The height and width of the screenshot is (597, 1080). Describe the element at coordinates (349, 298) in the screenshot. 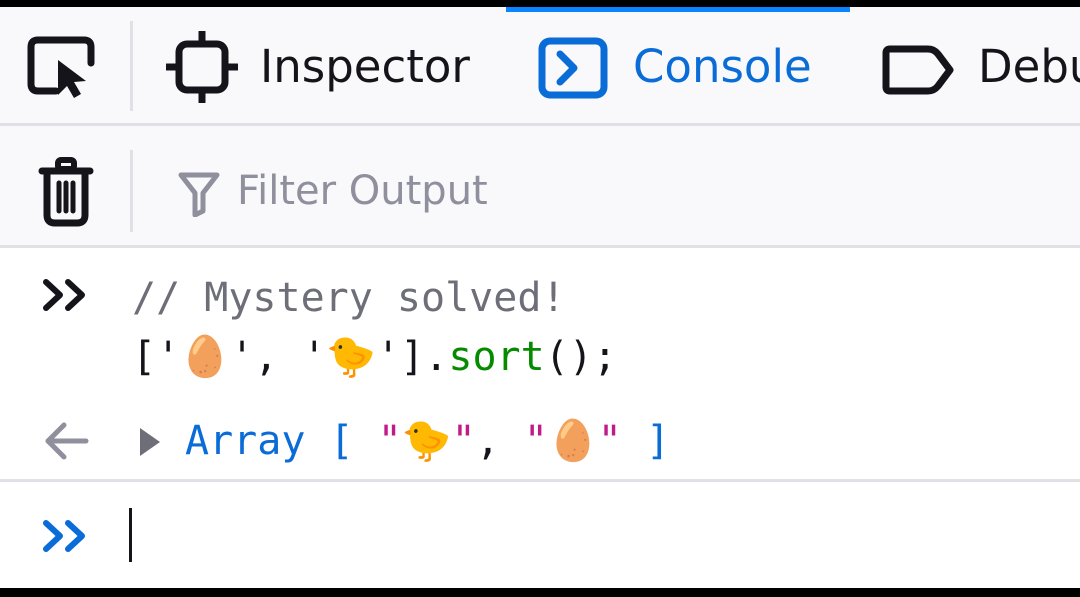

I see `code-comment: // Mystery solved!` at that location.